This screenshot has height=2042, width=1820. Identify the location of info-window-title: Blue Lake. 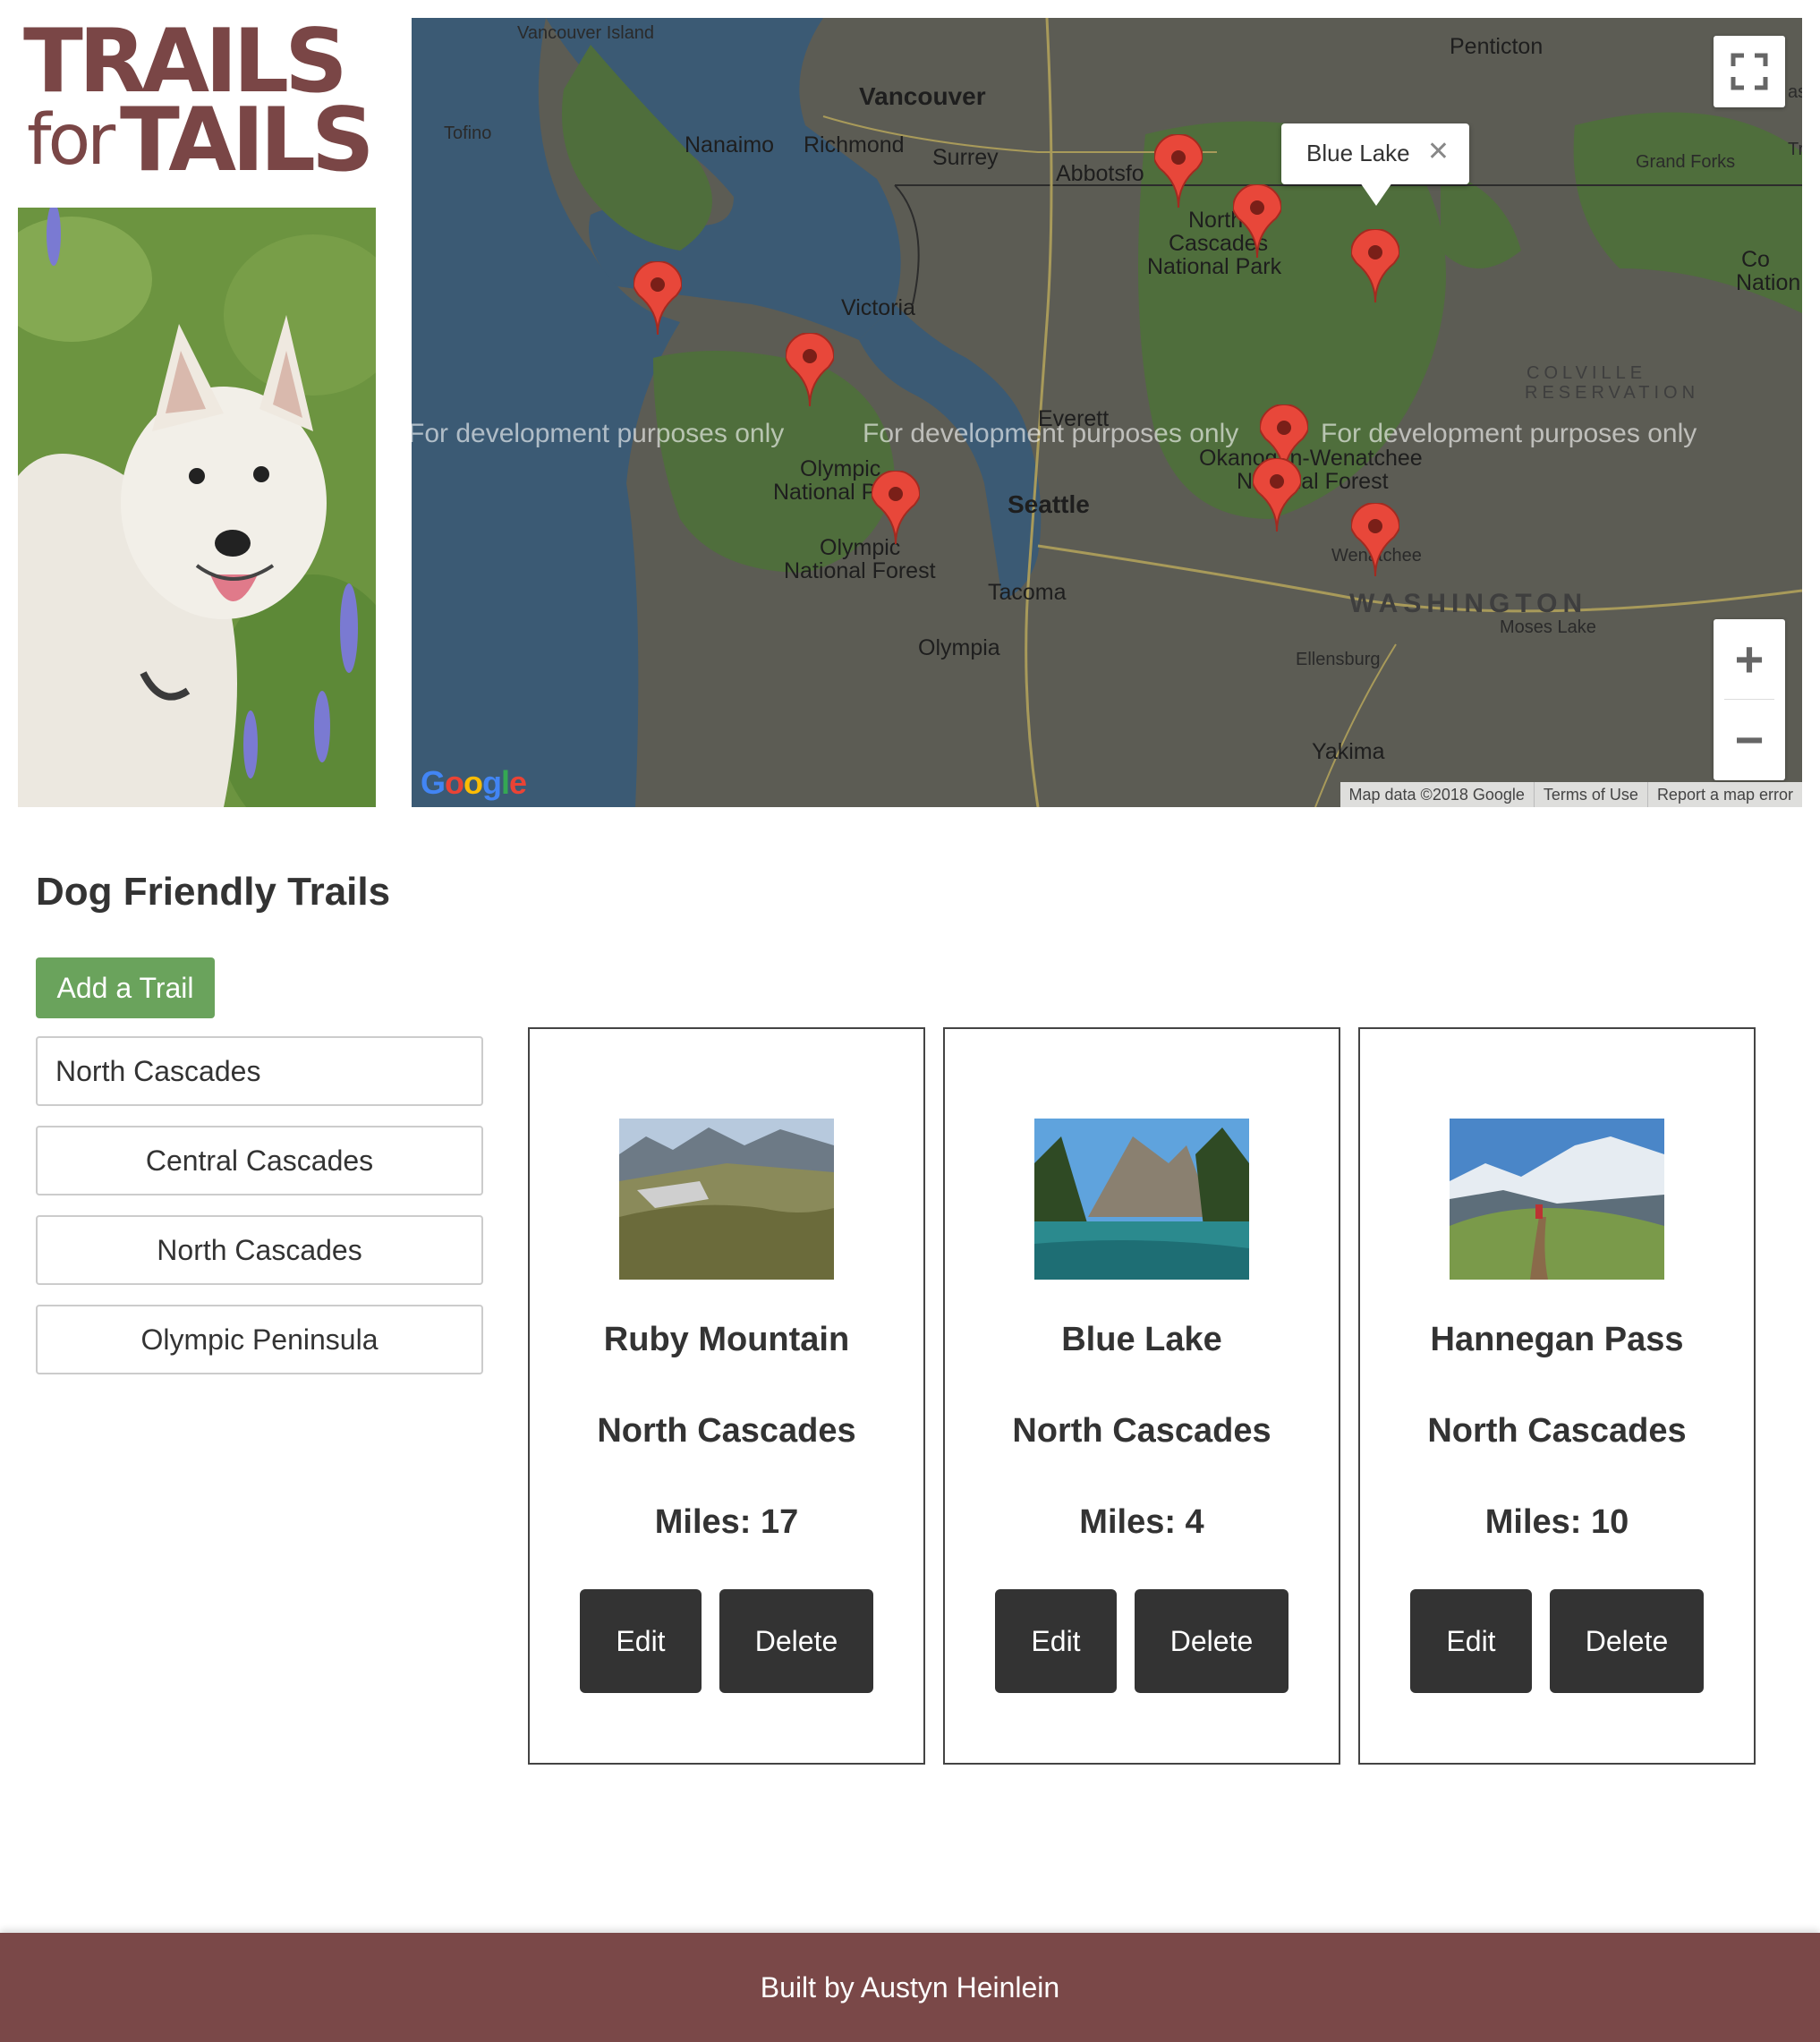
(1358, 153).